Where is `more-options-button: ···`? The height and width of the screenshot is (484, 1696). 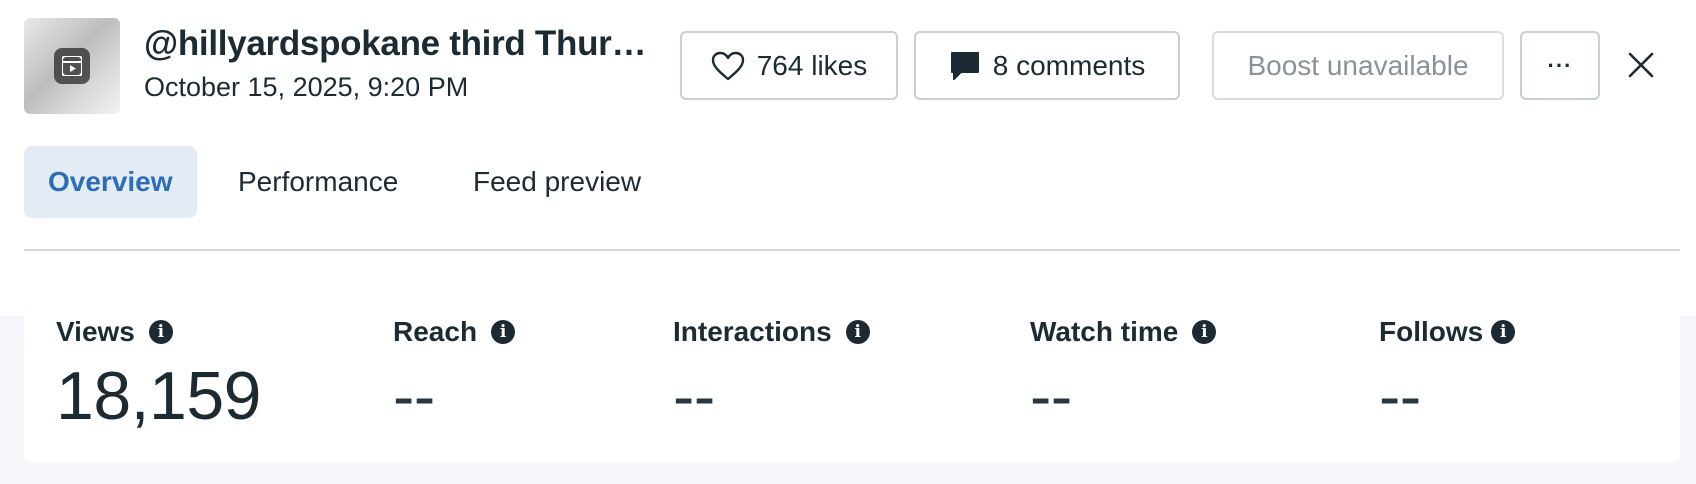 more-options-button: ··· is located at coordinates (1560, 65).